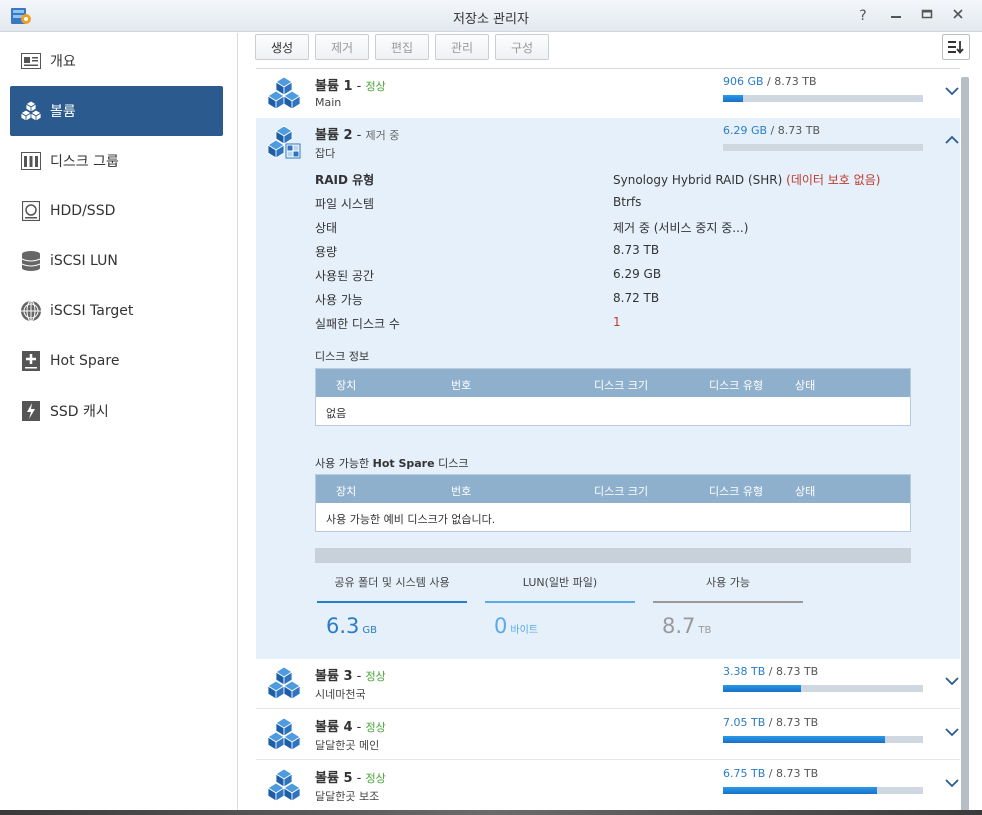  Describe the element at coordinates (681, 228) in the screenshot. I see `property-value: 제거 중 (서비스 중지 중...)` at that location.